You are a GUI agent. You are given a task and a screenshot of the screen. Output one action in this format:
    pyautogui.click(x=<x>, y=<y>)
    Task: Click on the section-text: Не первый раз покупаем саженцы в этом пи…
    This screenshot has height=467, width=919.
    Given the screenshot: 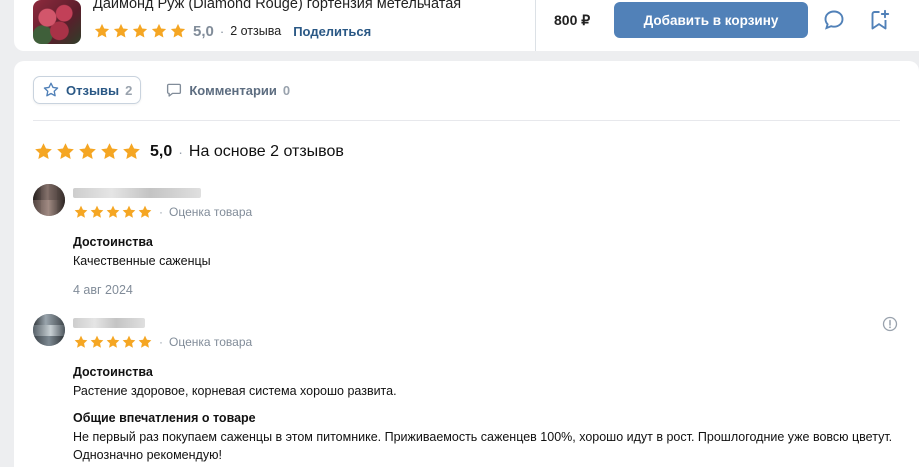 What is the action you would take?
    pyautogui.click(x=483, y=446)
    